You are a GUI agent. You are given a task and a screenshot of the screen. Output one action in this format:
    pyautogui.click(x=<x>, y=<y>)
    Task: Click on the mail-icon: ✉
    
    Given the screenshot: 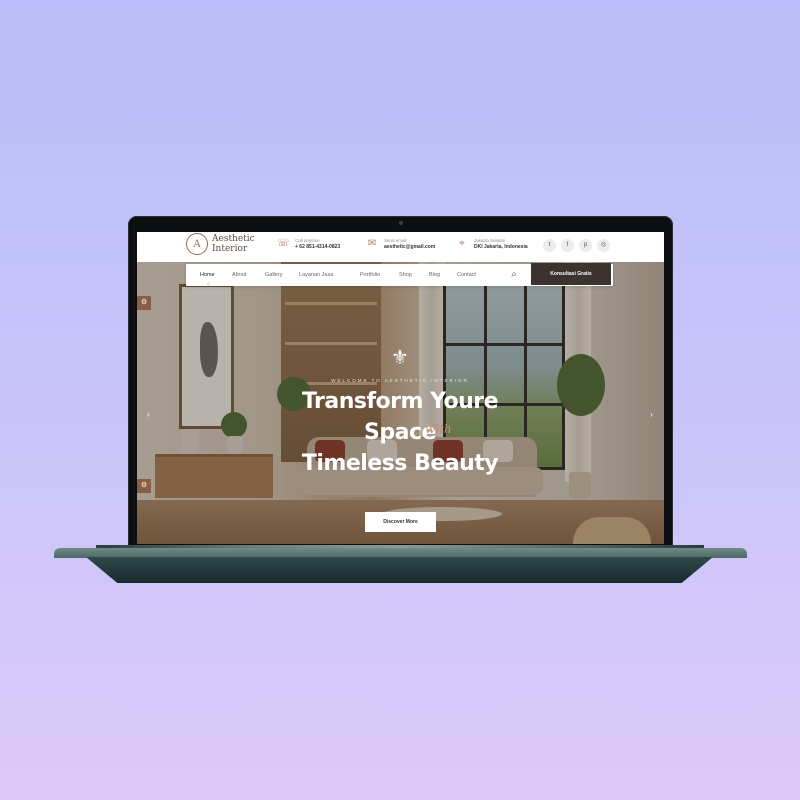 What is the action you would take?
    pyautogui.click(x=372, y=243)
    